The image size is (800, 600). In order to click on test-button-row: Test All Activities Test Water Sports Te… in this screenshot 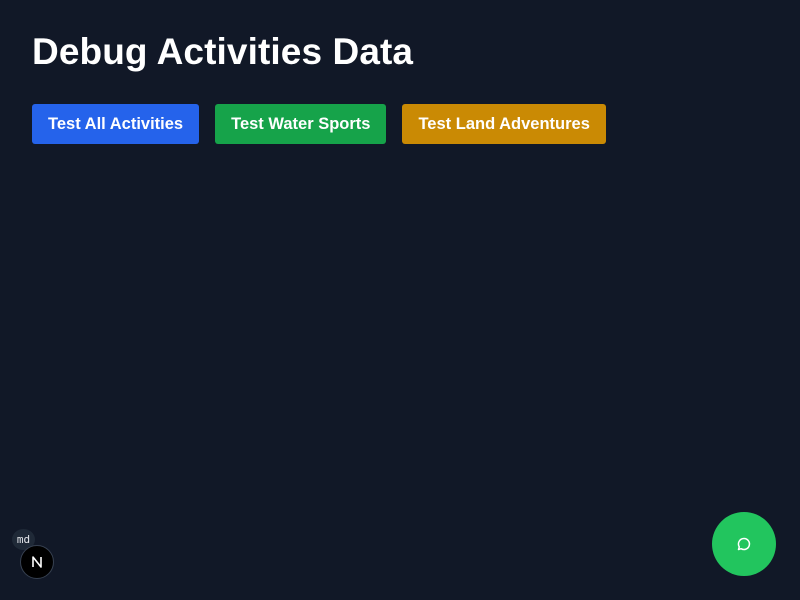, I will do `click(319, 124)`.